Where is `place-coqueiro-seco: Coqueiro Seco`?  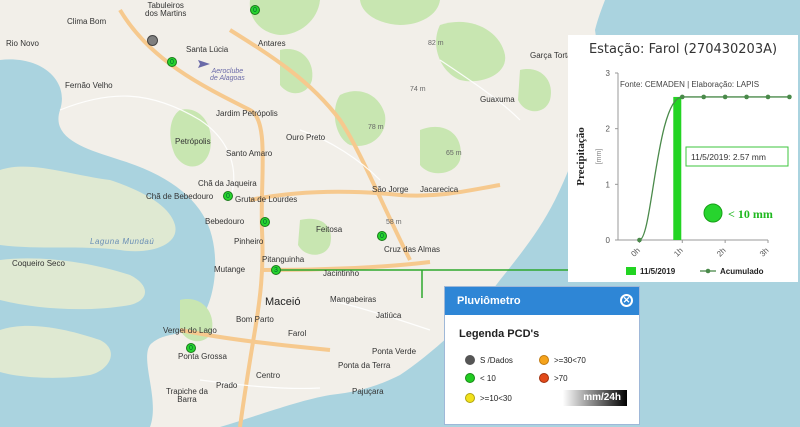 place-coqueiro-seco: Coqueiro Seco is located at coordinates (38, 263).